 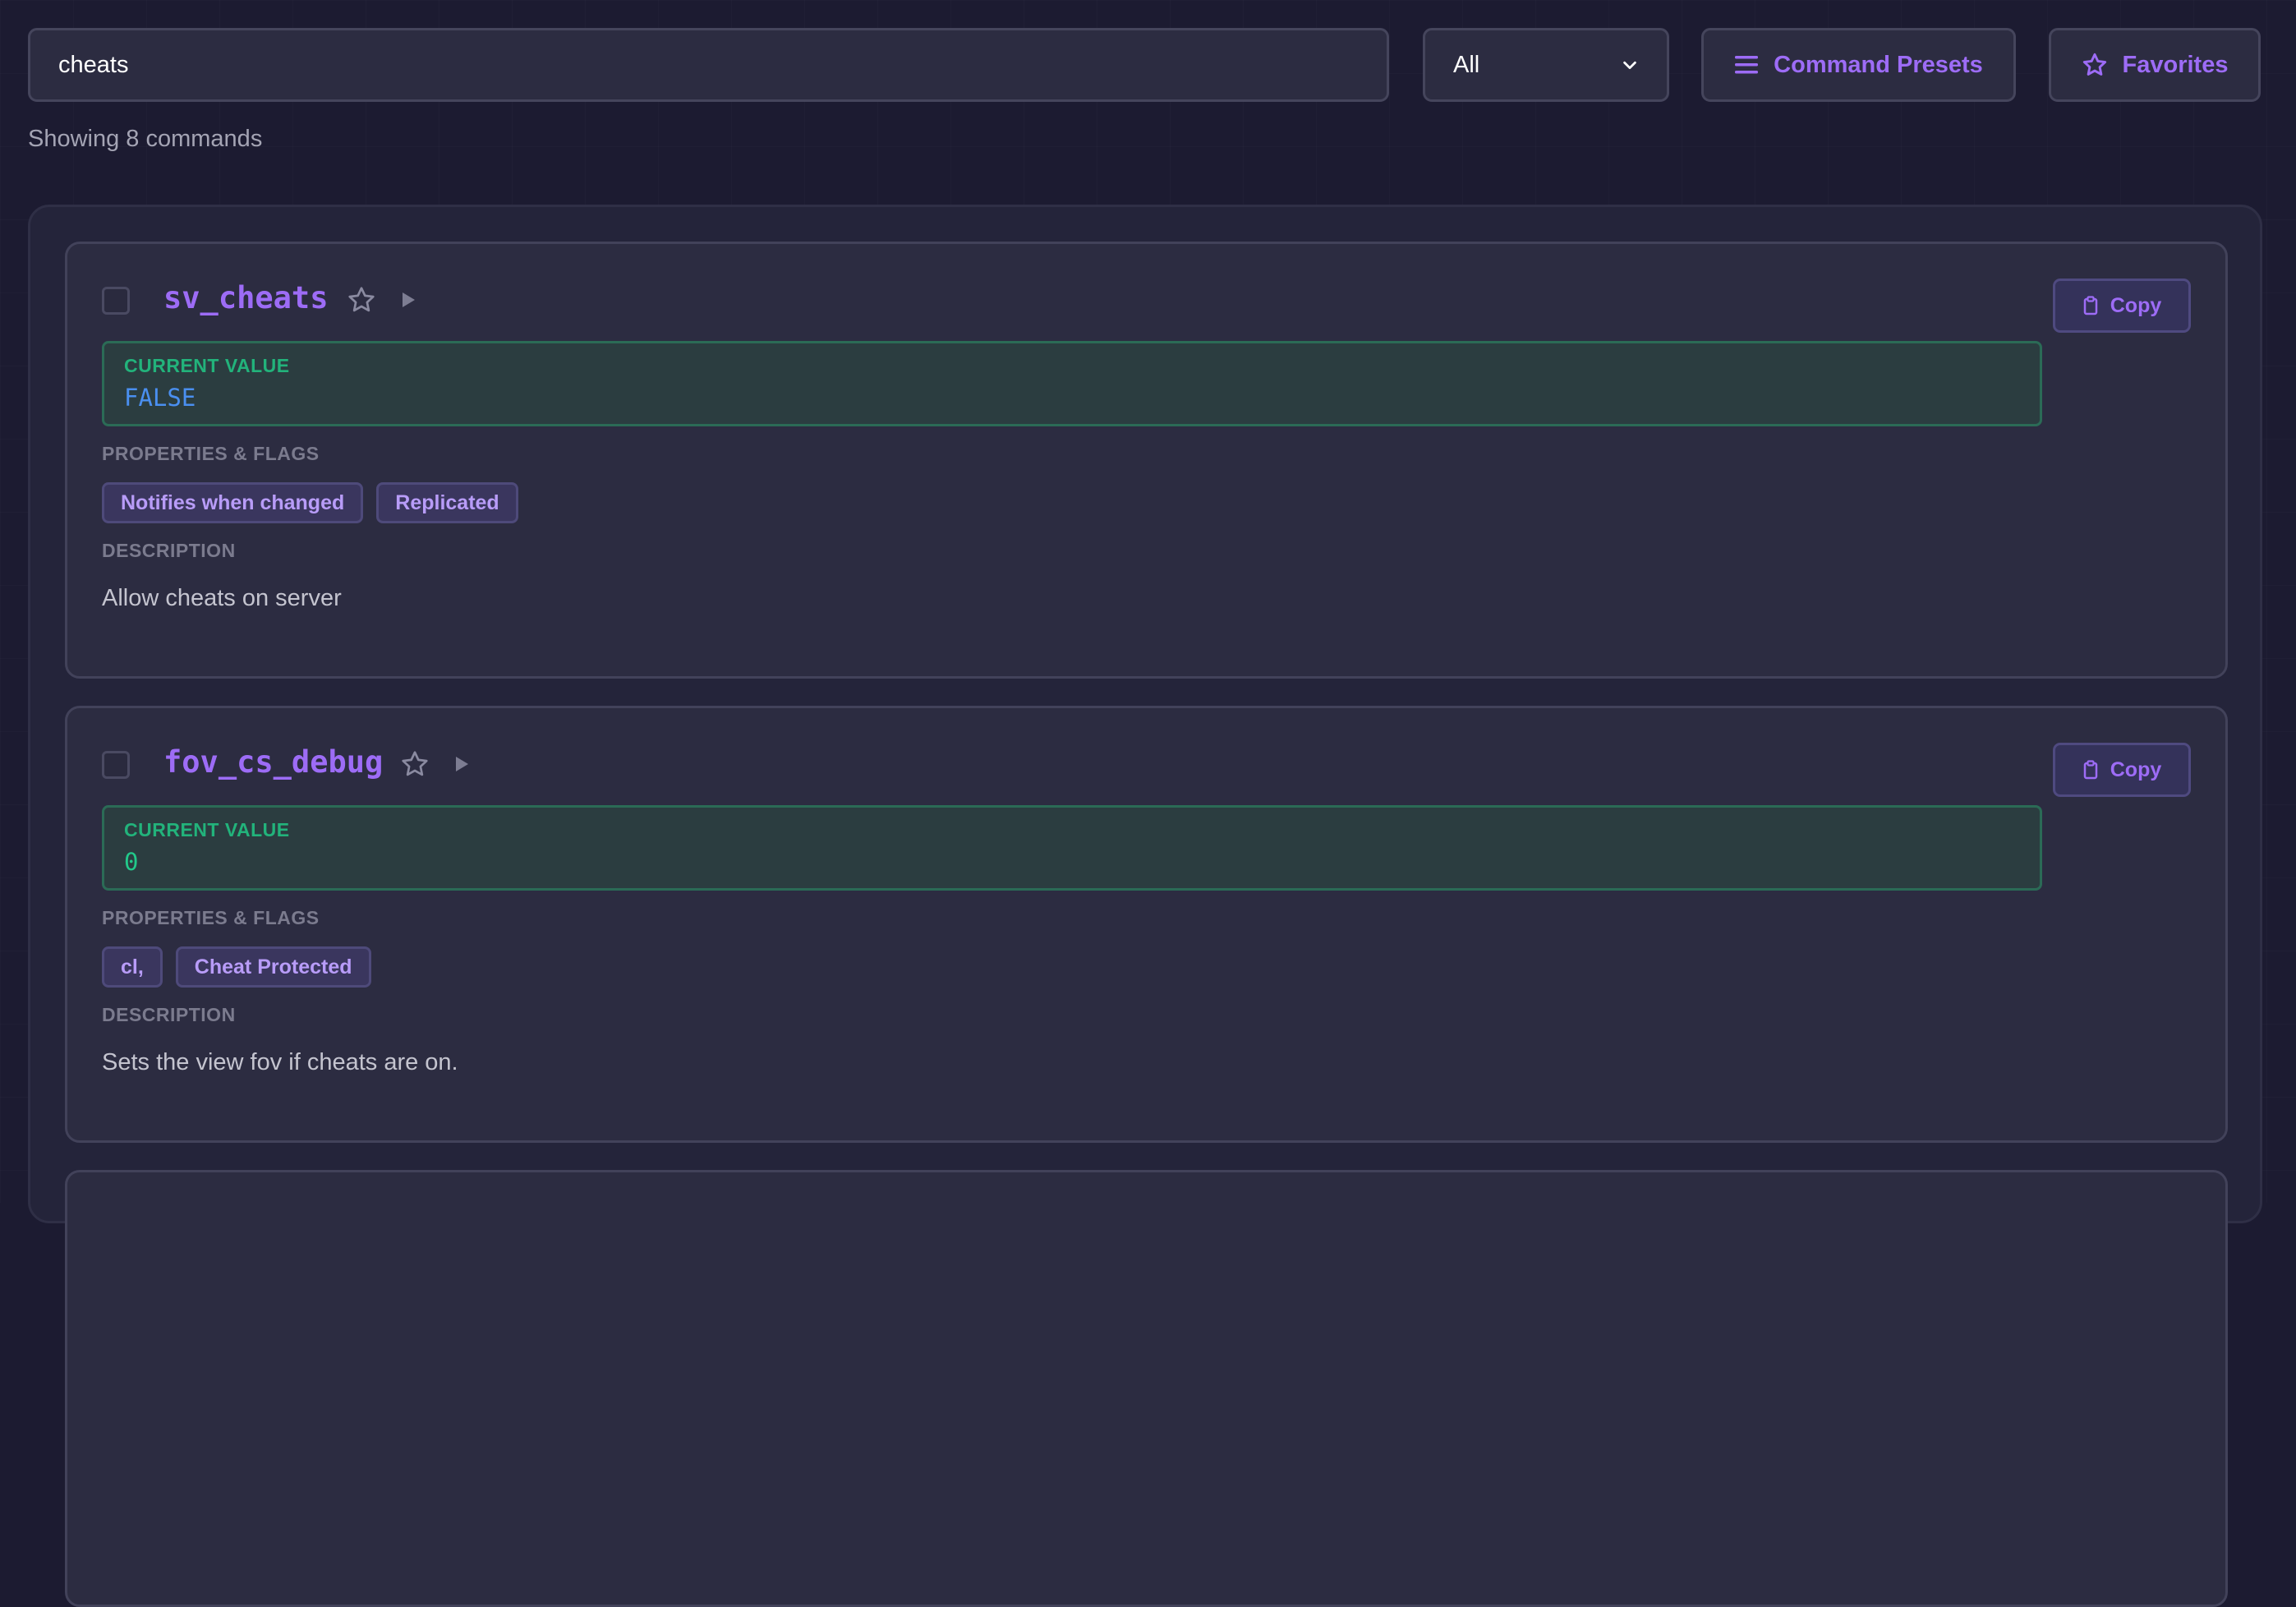 I want to click on top-toolbar: All Command Presets Favorites, so click(x=1145, y=65).